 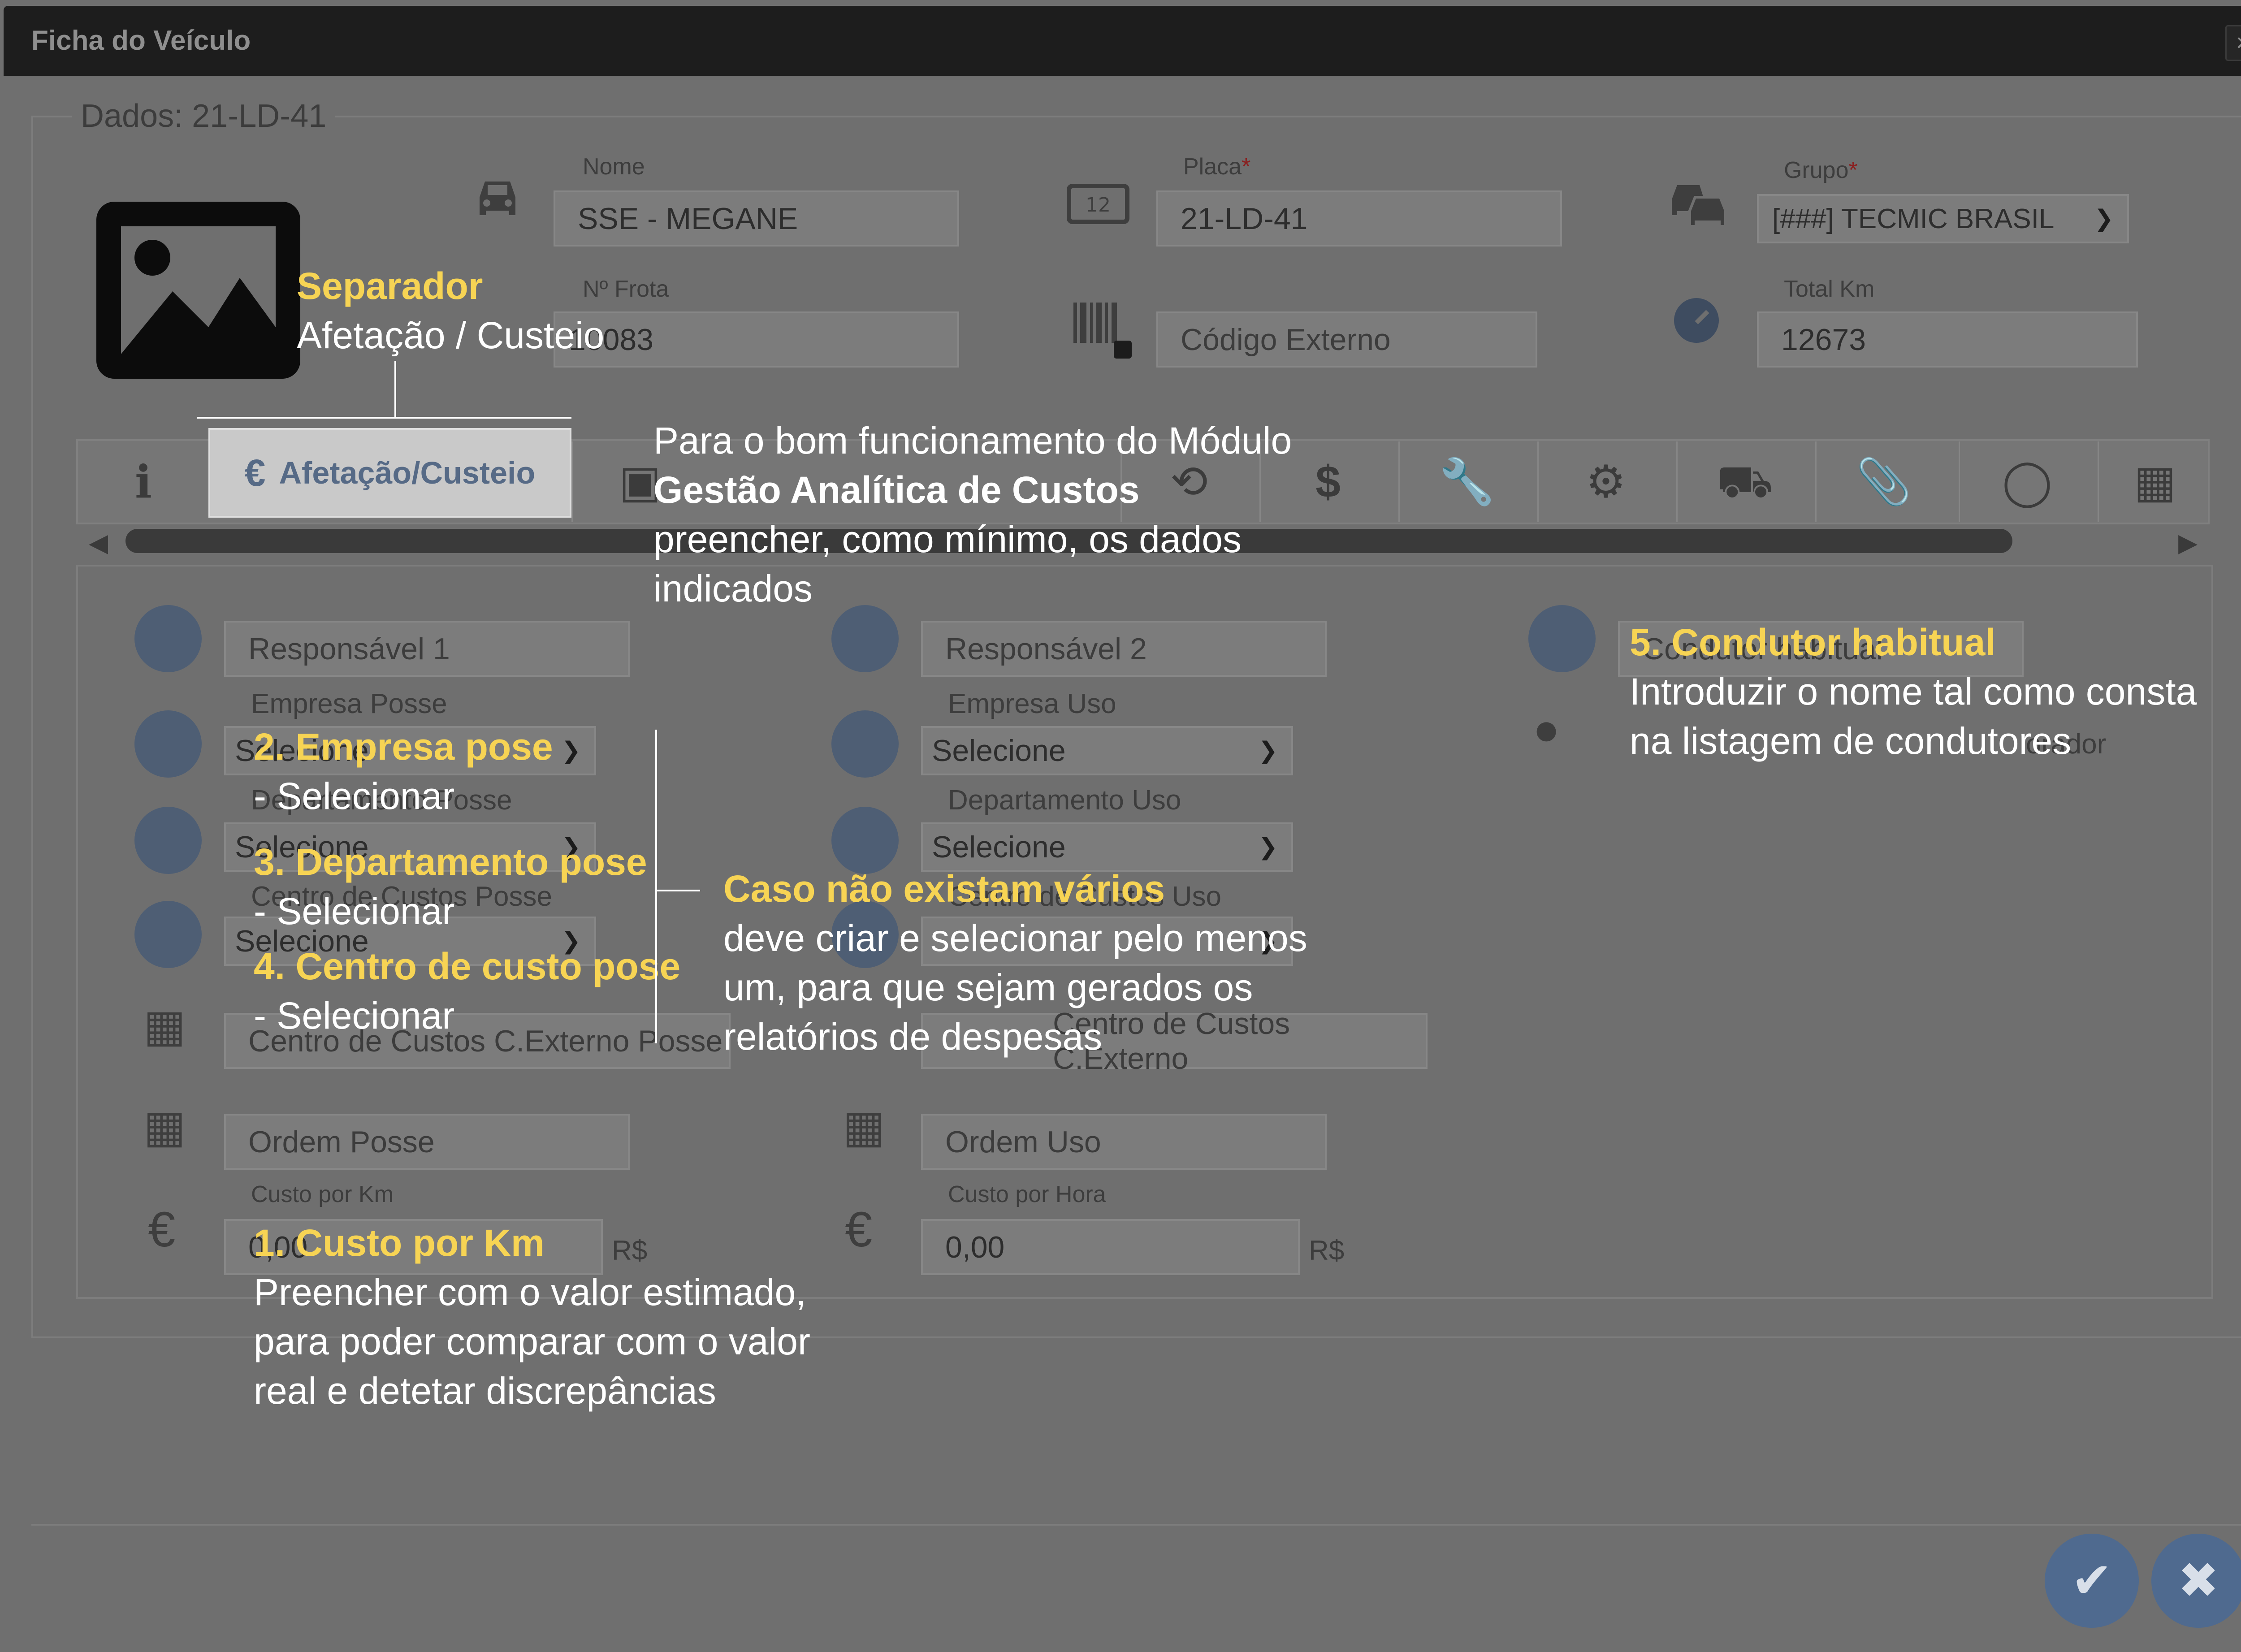 I want to click on grupo-select: [###] TECMIC BRASIL ❯, so click(x=1943, y=218).